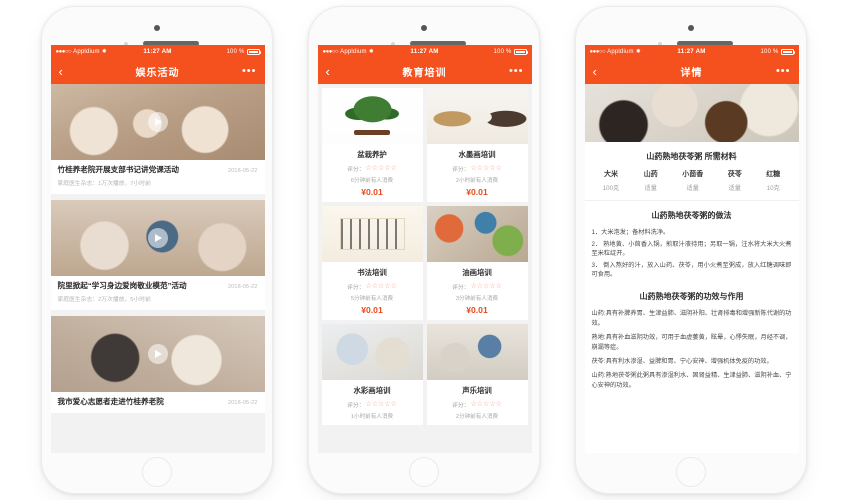 This screenshot has height=500, width=847. I want to click on recipe-step: 3． 倒入熬好的汁，放入山药、茯苓，用小火煮至粥成，放入红糖调味即可食用。, so click(691, 270).